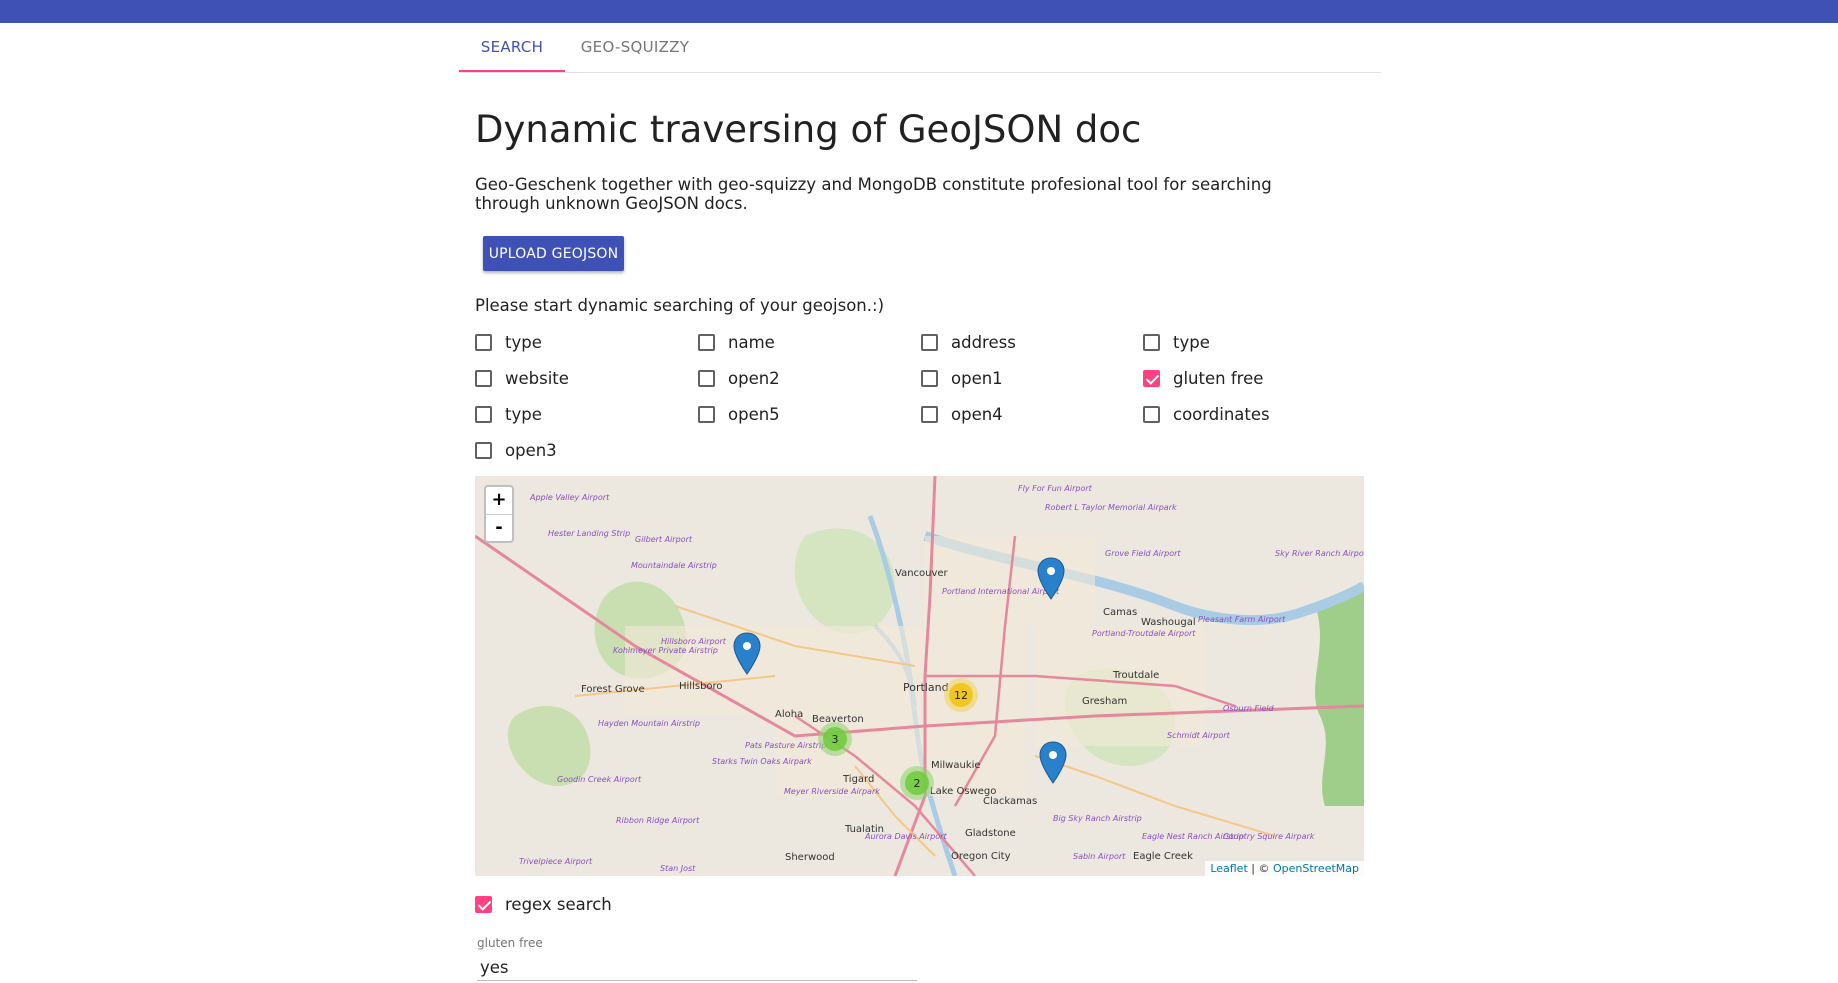 The width and height of the screenshot is (1838, 983). Describe the element at coordinates (832, 791) in the screenshot. I see `map-airport-label: Meyer Riverside Airpark` at that location.